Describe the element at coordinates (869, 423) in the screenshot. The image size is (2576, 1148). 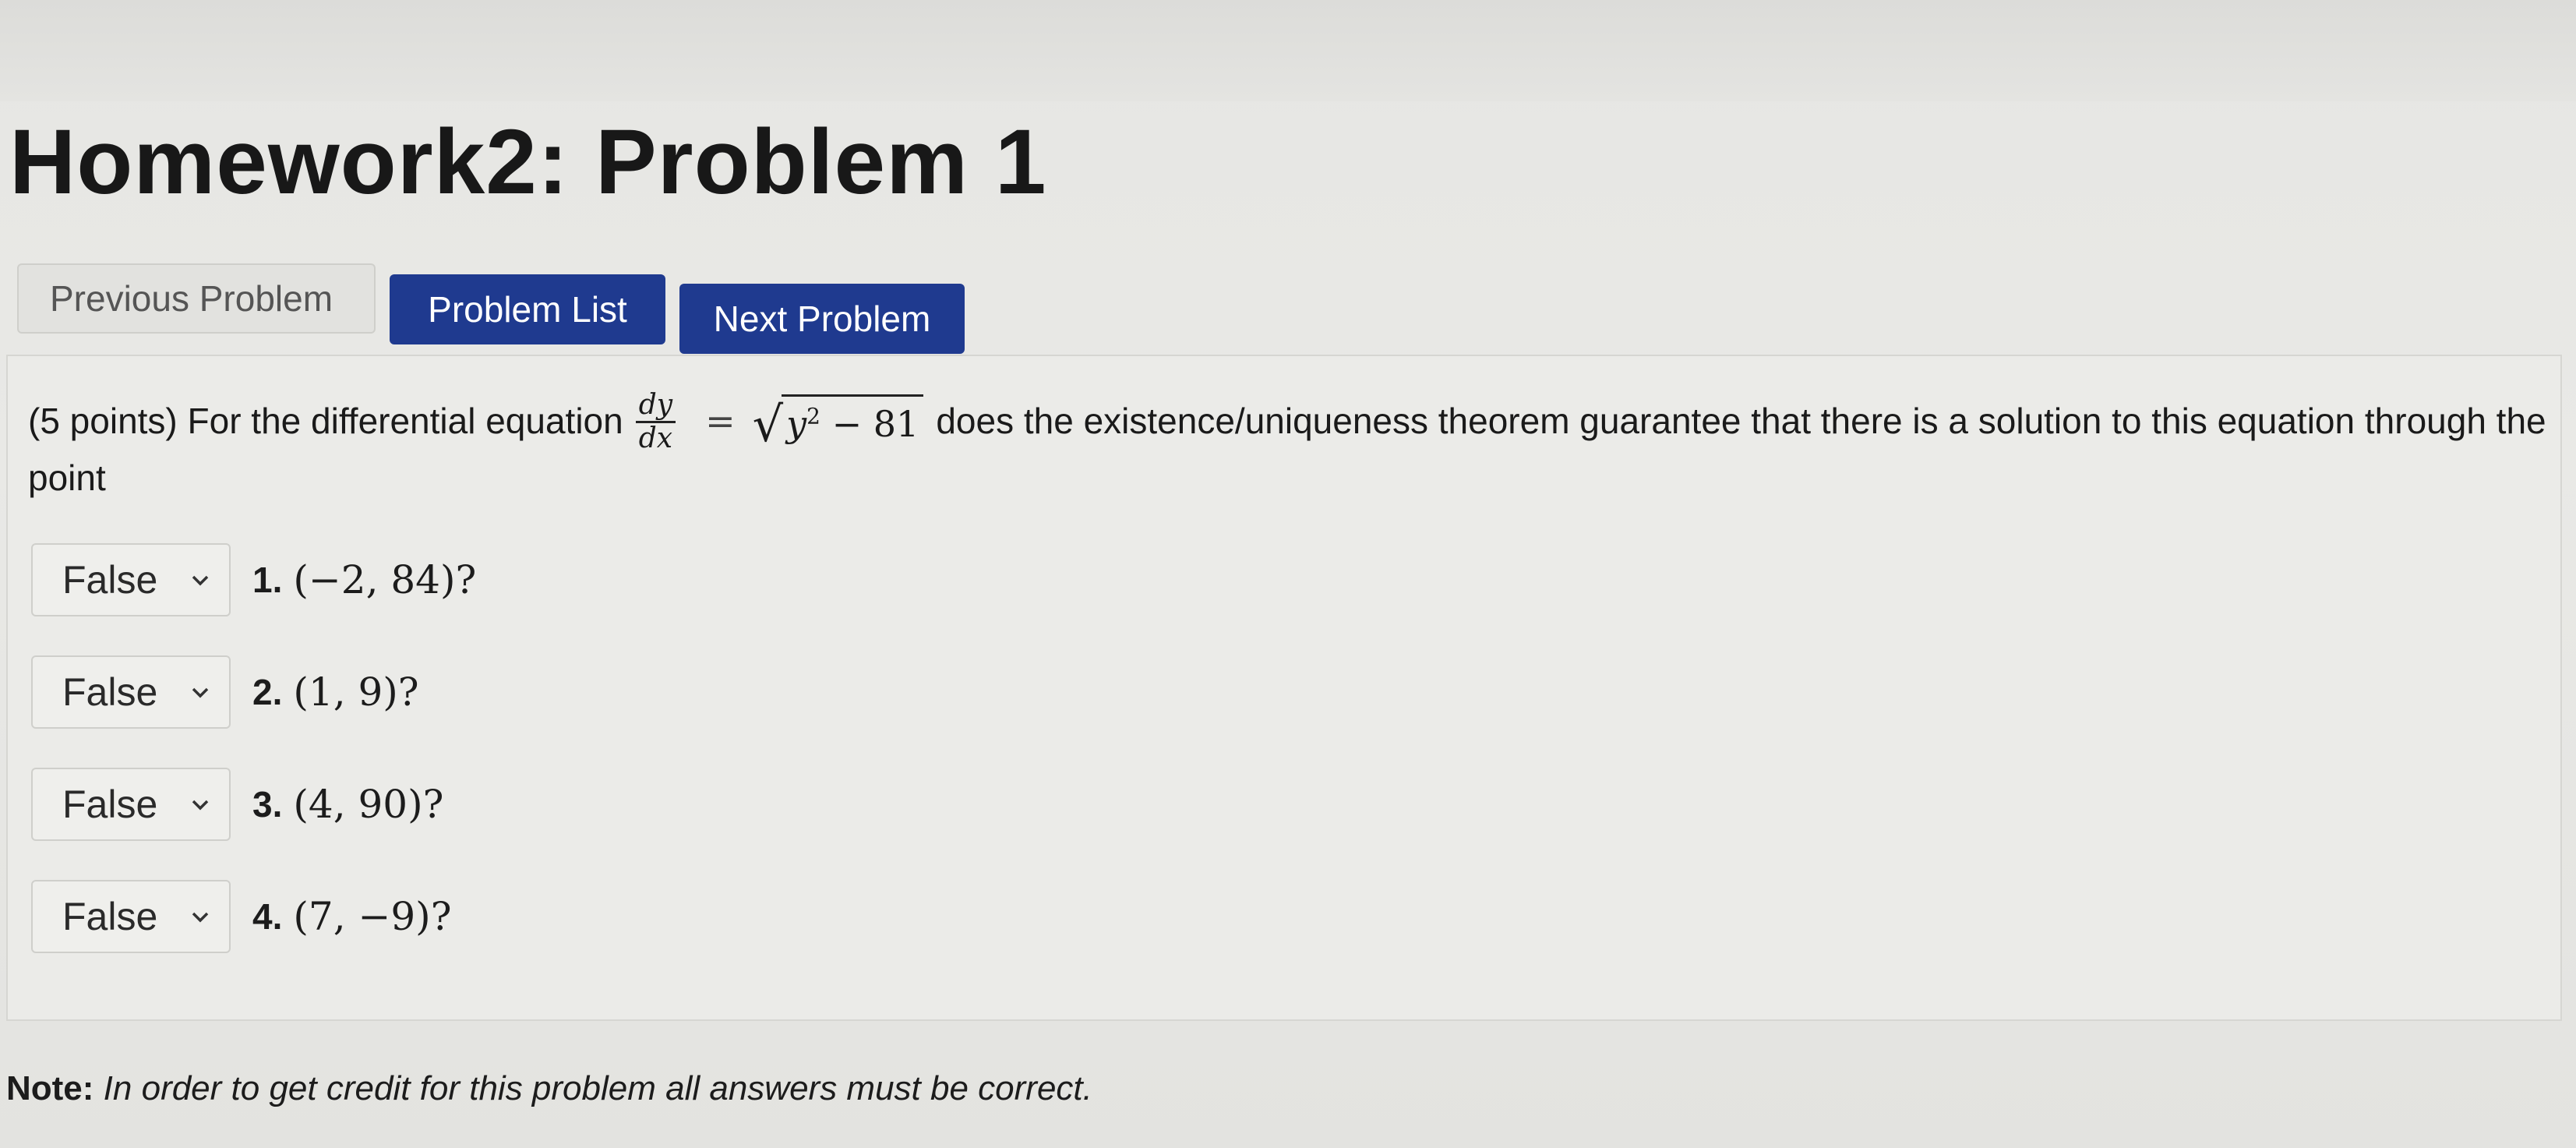
I see `radicand-constant: − 81` at that location.